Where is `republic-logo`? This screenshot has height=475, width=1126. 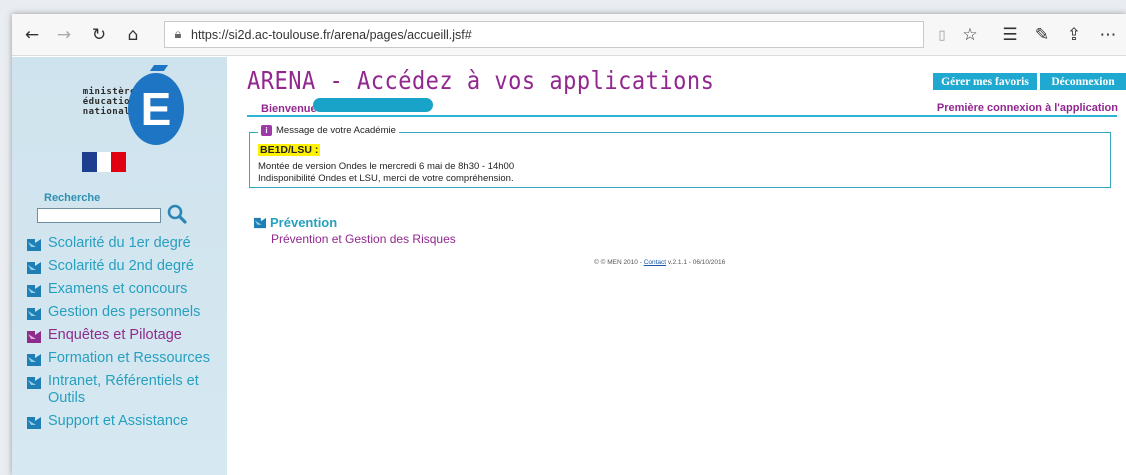
republic-logo is located at coordinates (104, 169).